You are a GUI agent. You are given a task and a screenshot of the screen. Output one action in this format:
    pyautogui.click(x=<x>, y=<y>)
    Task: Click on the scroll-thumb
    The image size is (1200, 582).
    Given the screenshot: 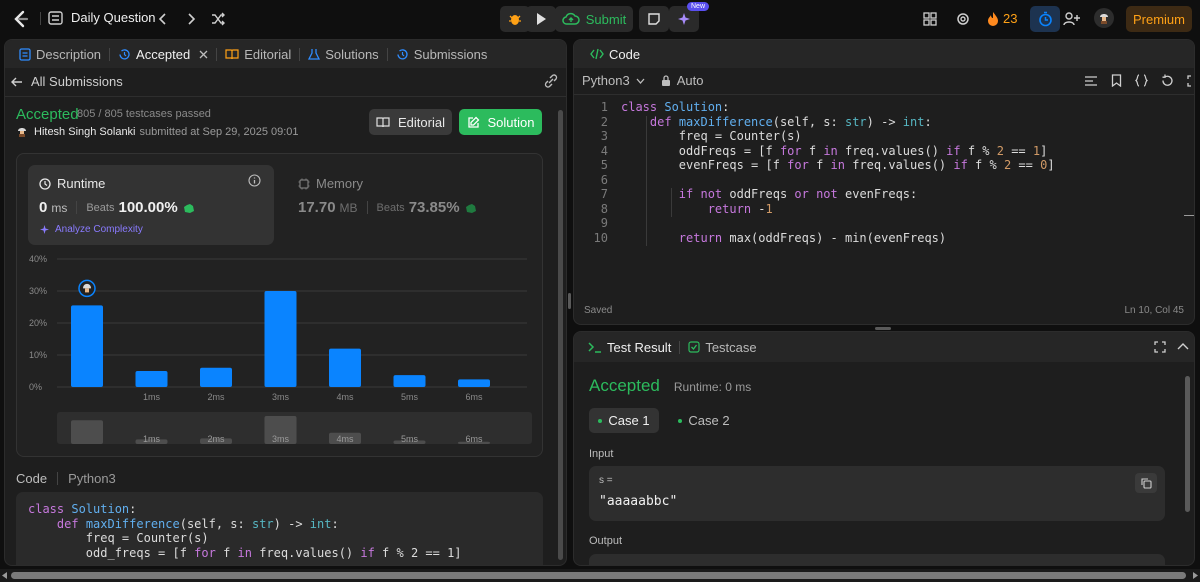 What is the action you would take?
    pyautogui.click(x=598, y=575)
    